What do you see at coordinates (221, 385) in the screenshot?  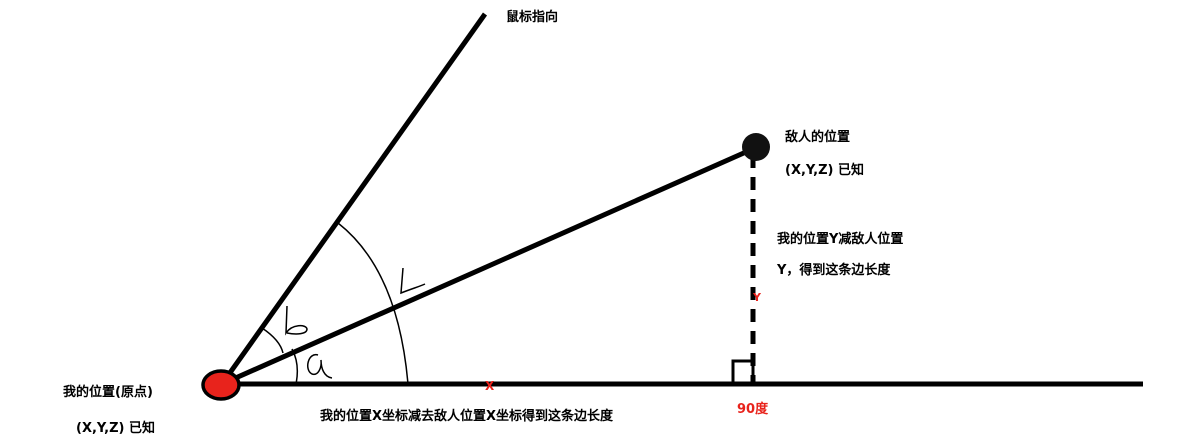 I see `origin-point` at bounding box center [221, 385].